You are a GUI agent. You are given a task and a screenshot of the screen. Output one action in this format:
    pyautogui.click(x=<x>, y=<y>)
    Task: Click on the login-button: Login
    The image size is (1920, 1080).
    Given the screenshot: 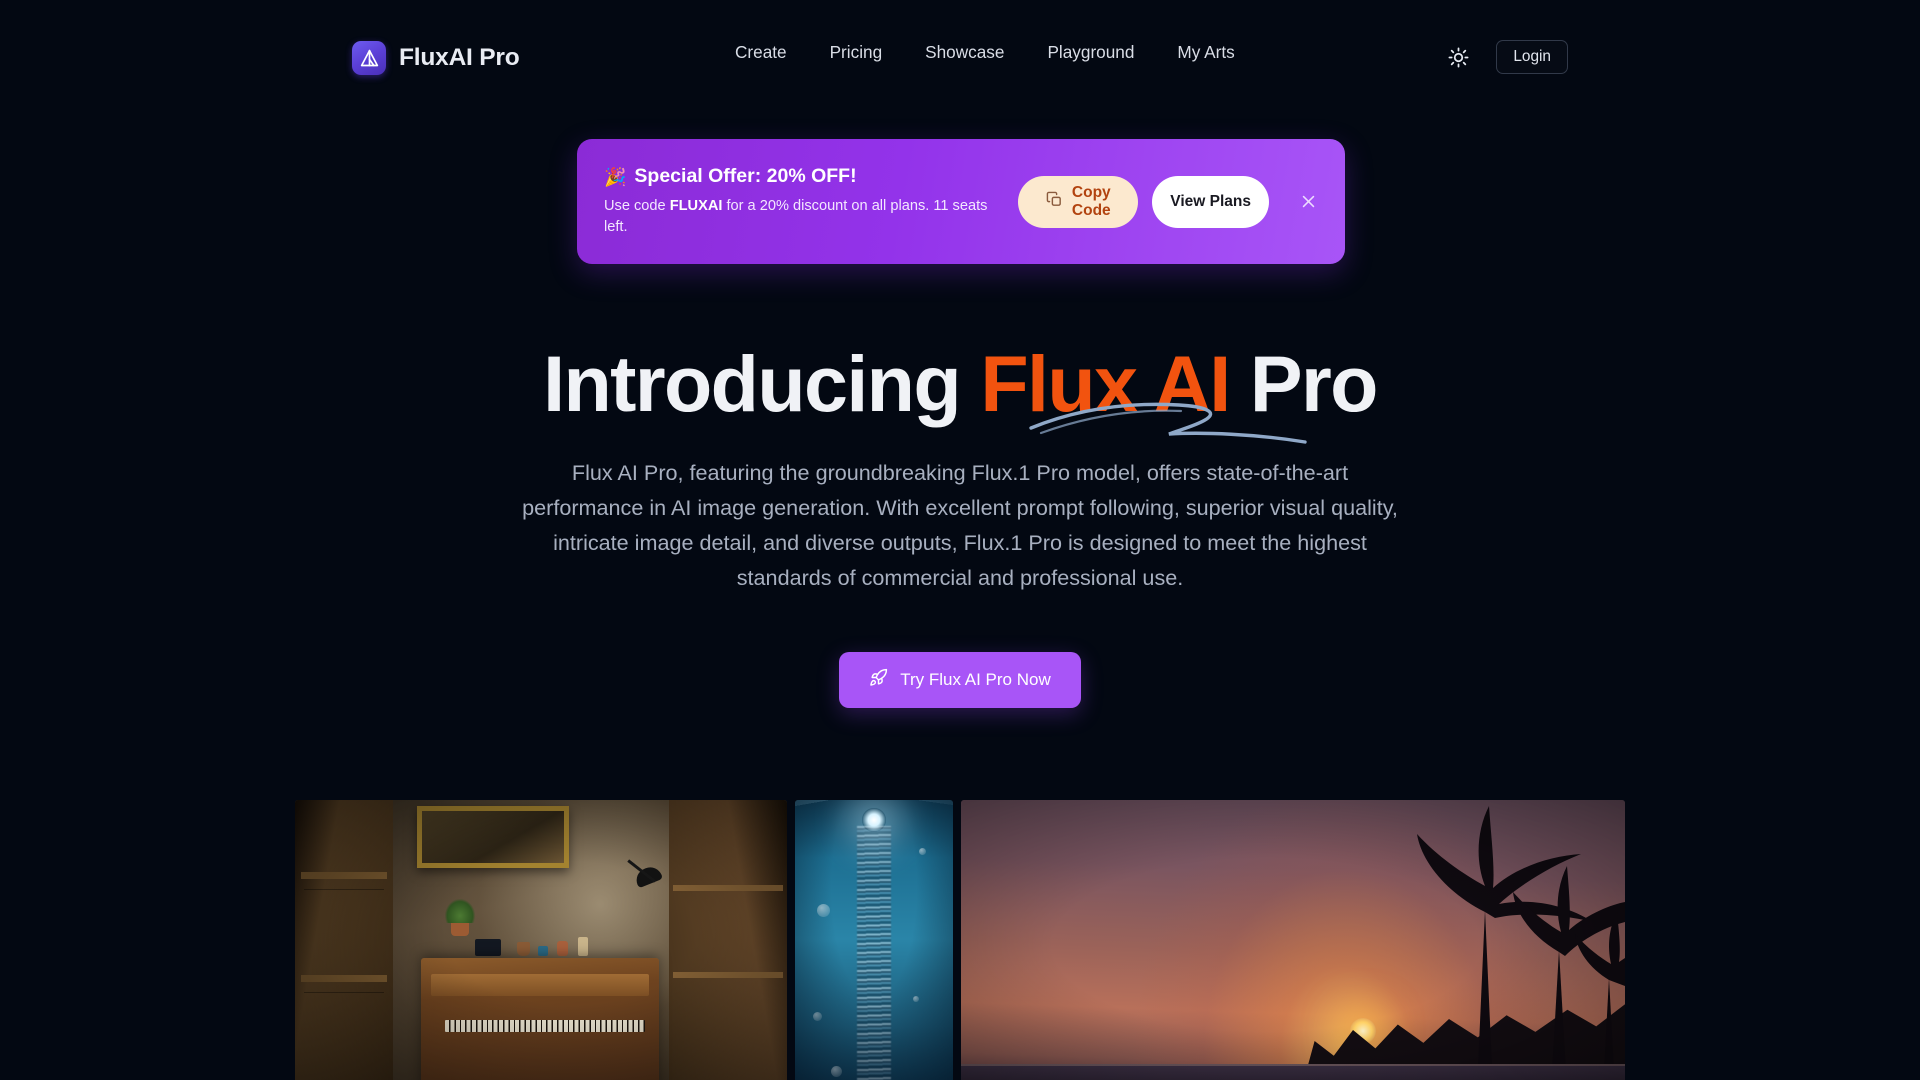 What is the action you would take?
    pyautogui.click(x=1532, y=57)
    